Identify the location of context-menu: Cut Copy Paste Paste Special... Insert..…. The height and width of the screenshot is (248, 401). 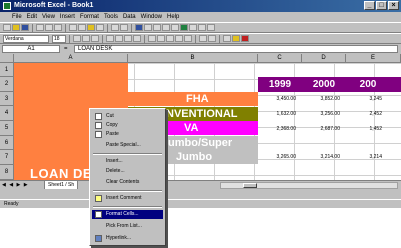
(127, 177).